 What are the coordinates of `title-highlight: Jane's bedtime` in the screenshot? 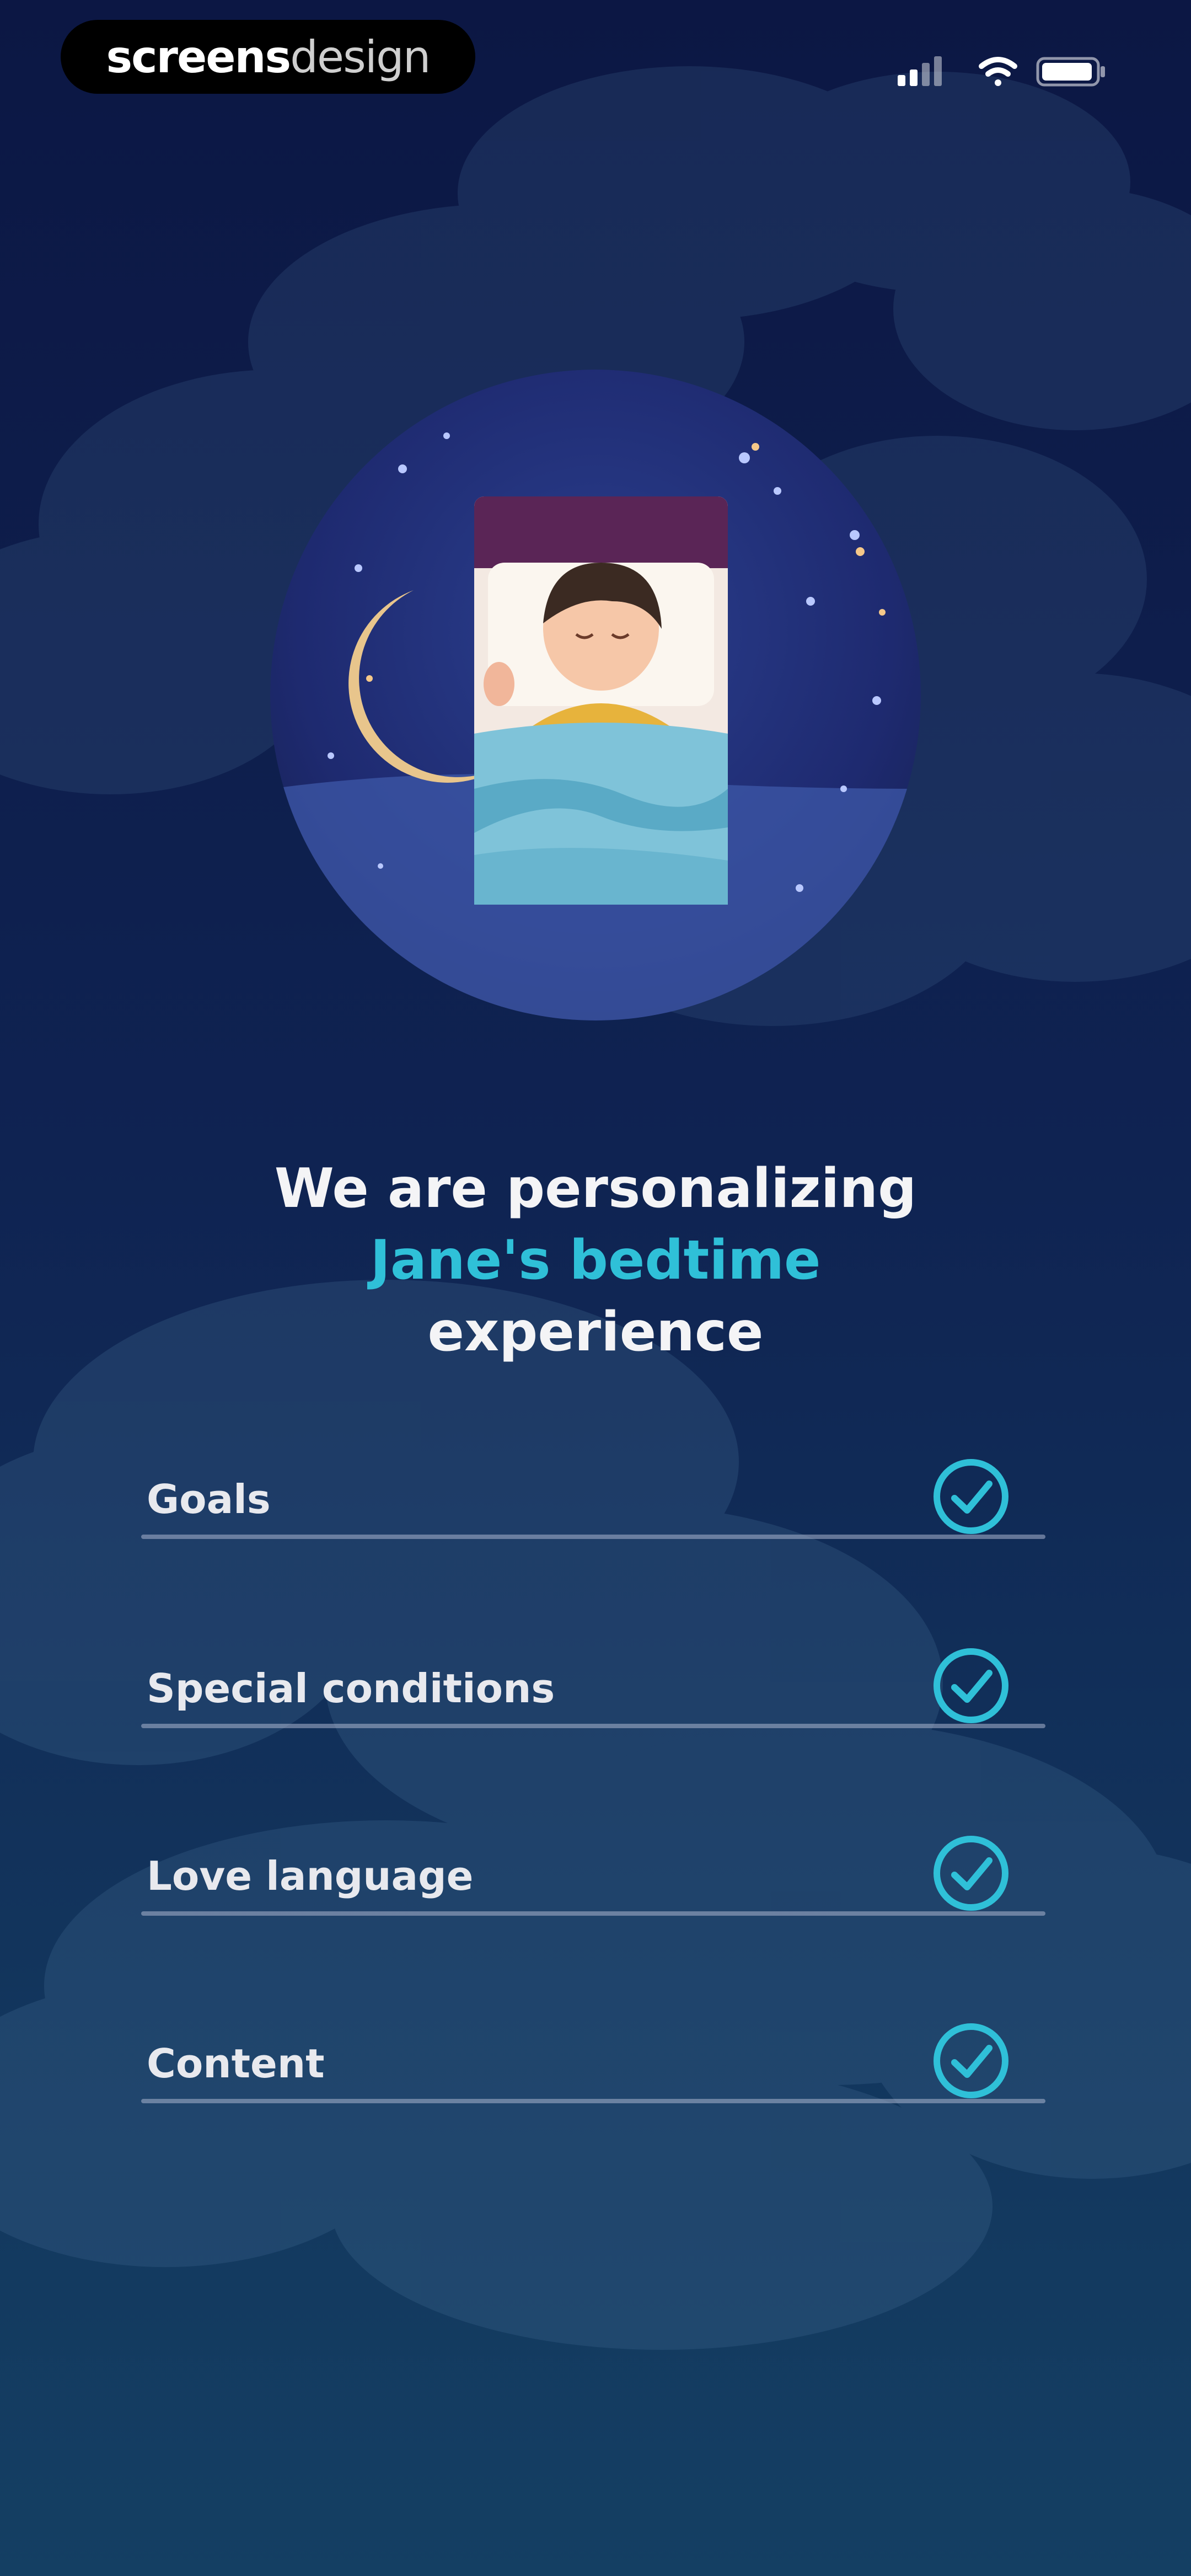 It's located at (595, 1260).